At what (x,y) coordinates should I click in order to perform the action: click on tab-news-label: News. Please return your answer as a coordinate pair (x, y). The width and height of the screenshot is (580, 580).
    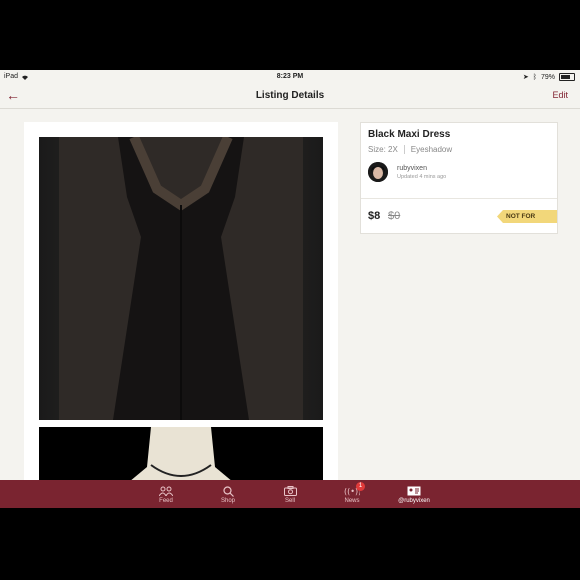
    Looking at the image, I should click on (352, 501).